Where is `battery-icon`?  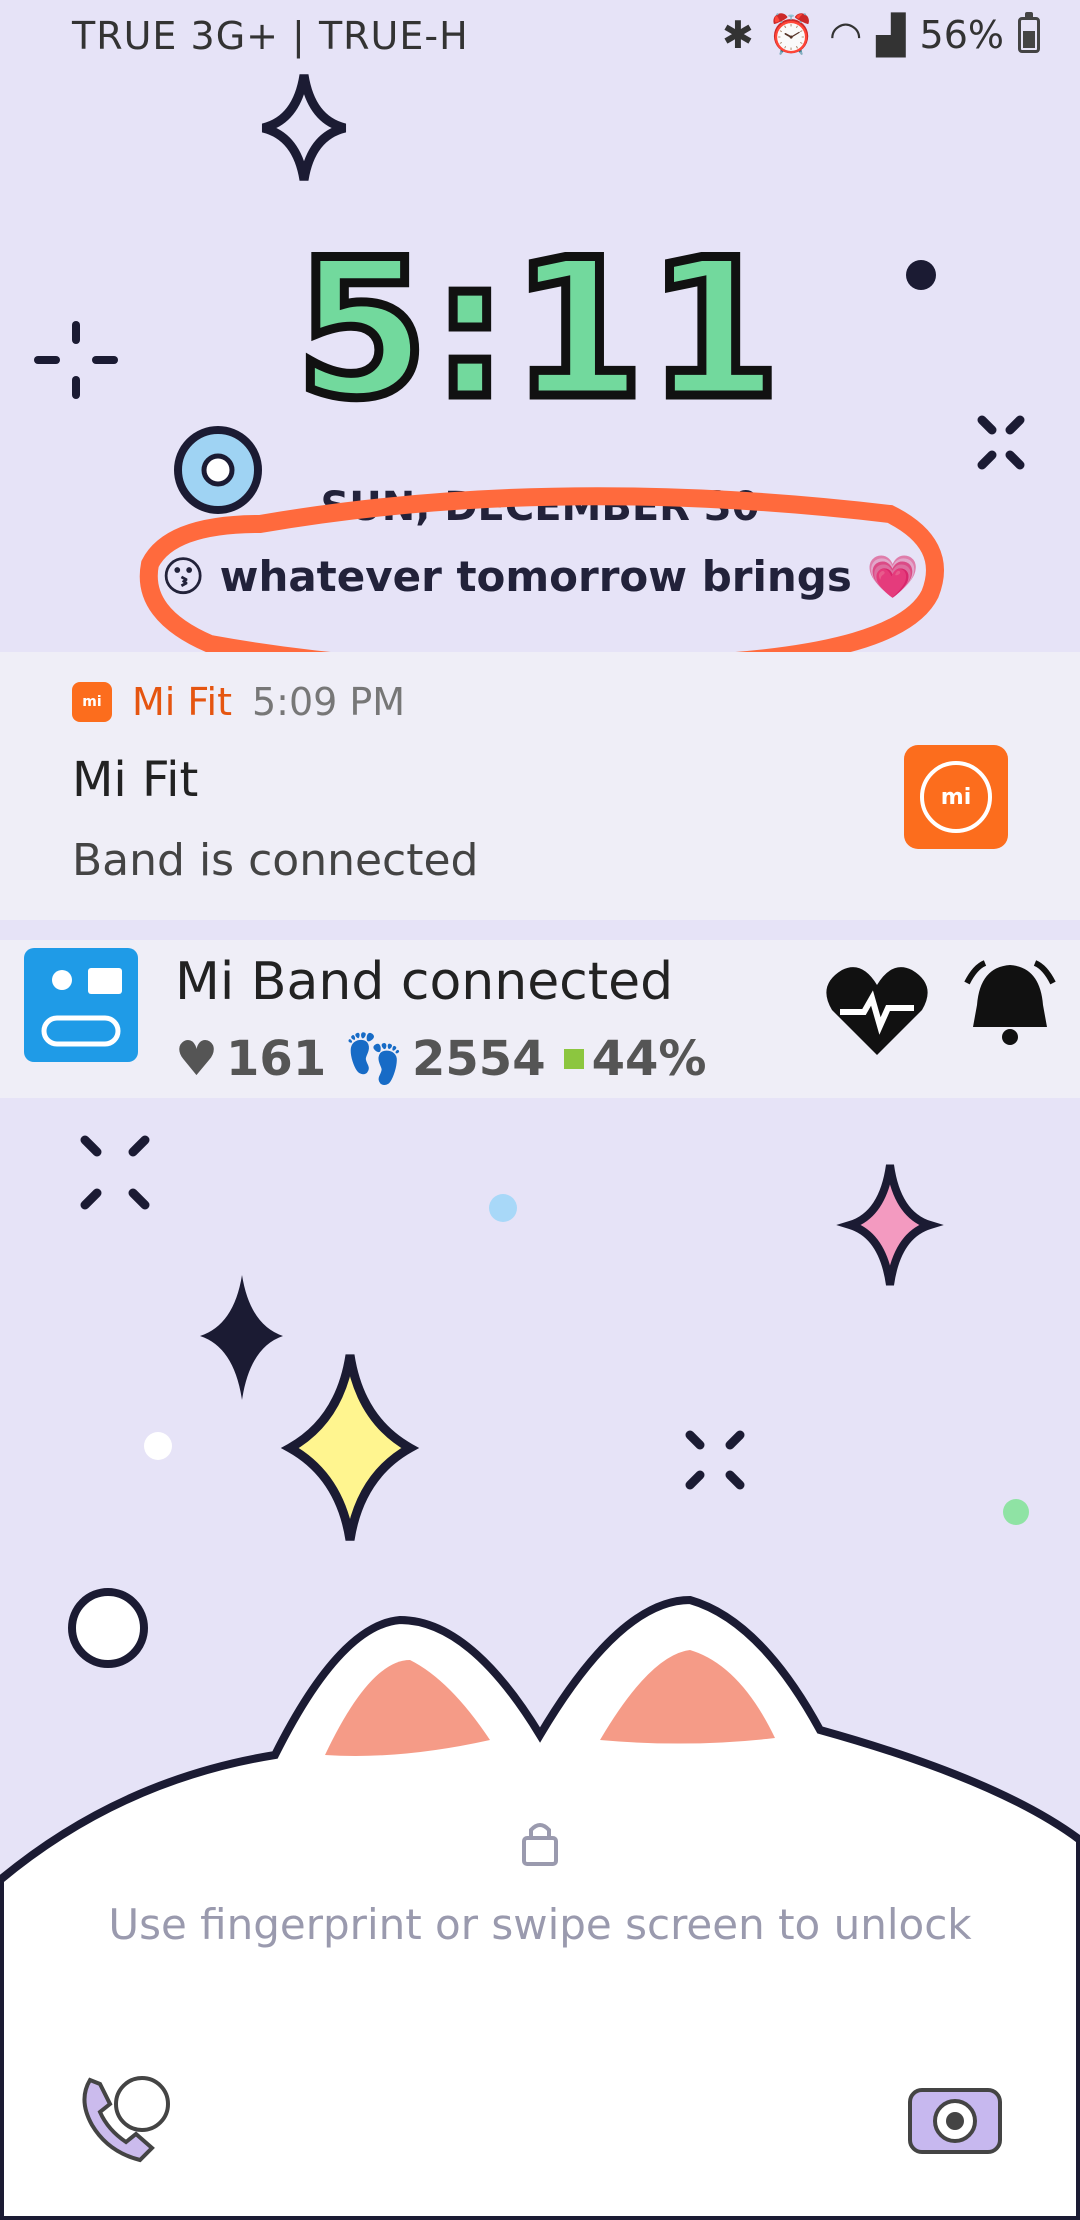
battery-icon is located at coordinates (1029, 32).